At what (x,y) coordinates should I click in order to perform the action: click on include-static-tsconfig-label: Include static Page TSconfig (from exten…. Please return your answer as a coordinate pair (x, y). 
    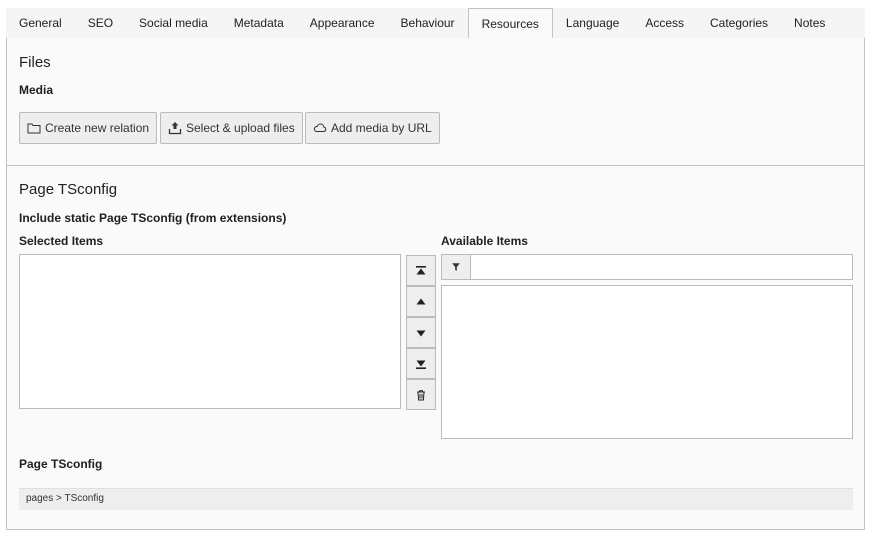
    Looking at the image, I should click on (153, 218).